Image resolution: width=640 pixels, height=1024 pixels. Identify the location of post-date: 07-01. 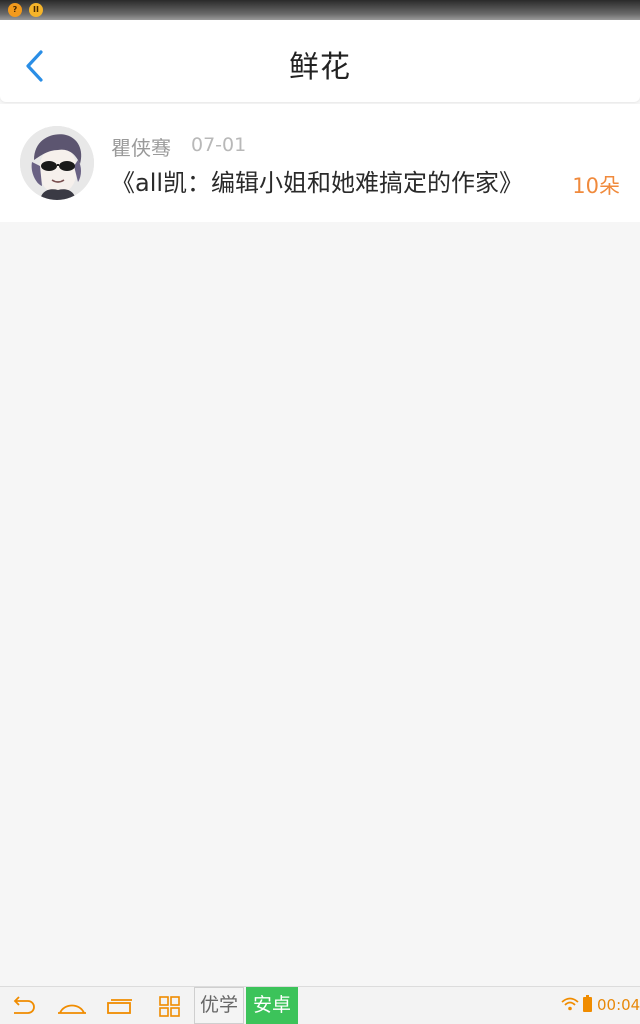
(219, 145).